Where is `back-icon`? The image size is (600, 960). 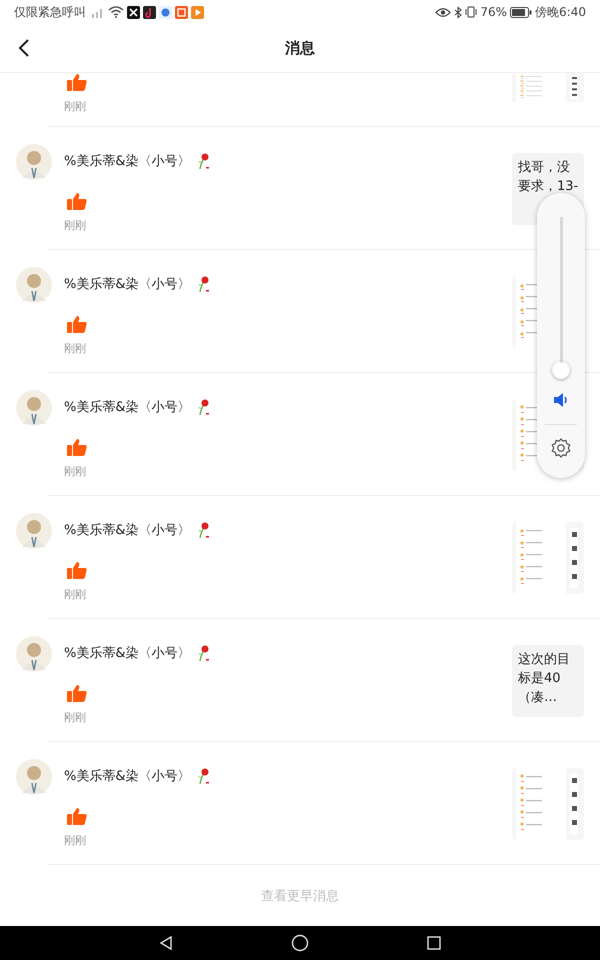 back-icon is located at coordinates (24, 48).